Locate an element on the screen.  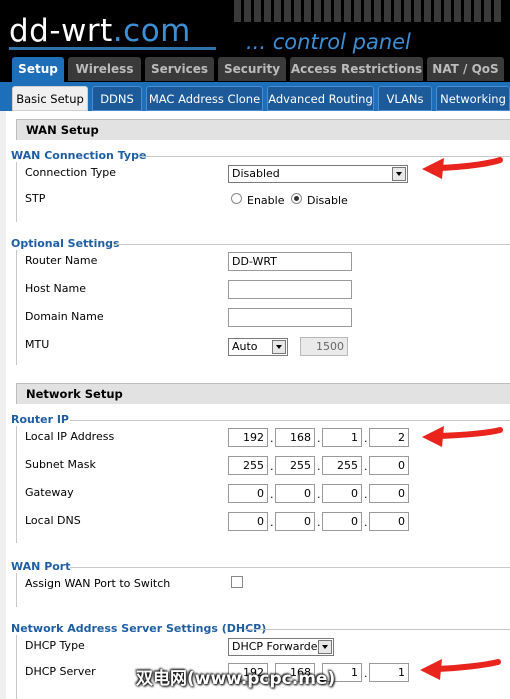
logo-underline is located at coordinates (112, 48).